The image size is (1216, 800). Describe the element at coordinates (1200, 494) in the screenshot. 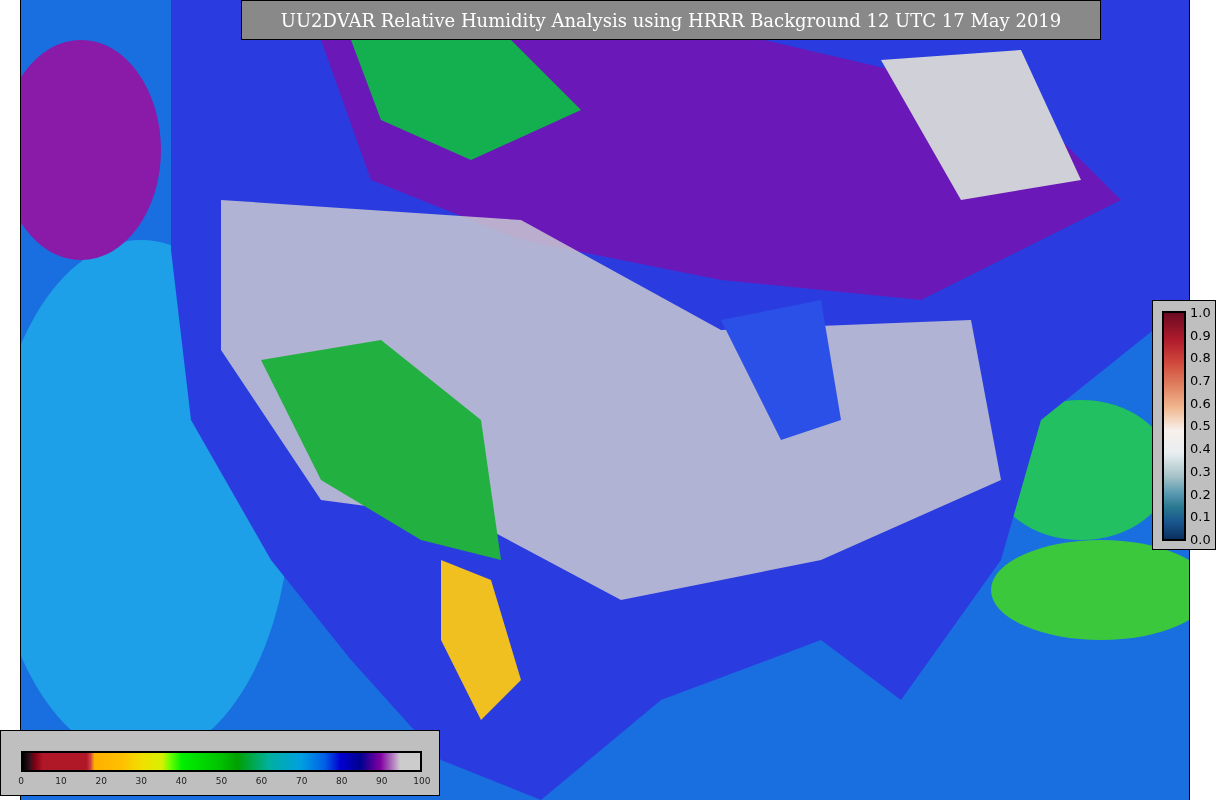

I see `tick-label: 0.2` at that location.